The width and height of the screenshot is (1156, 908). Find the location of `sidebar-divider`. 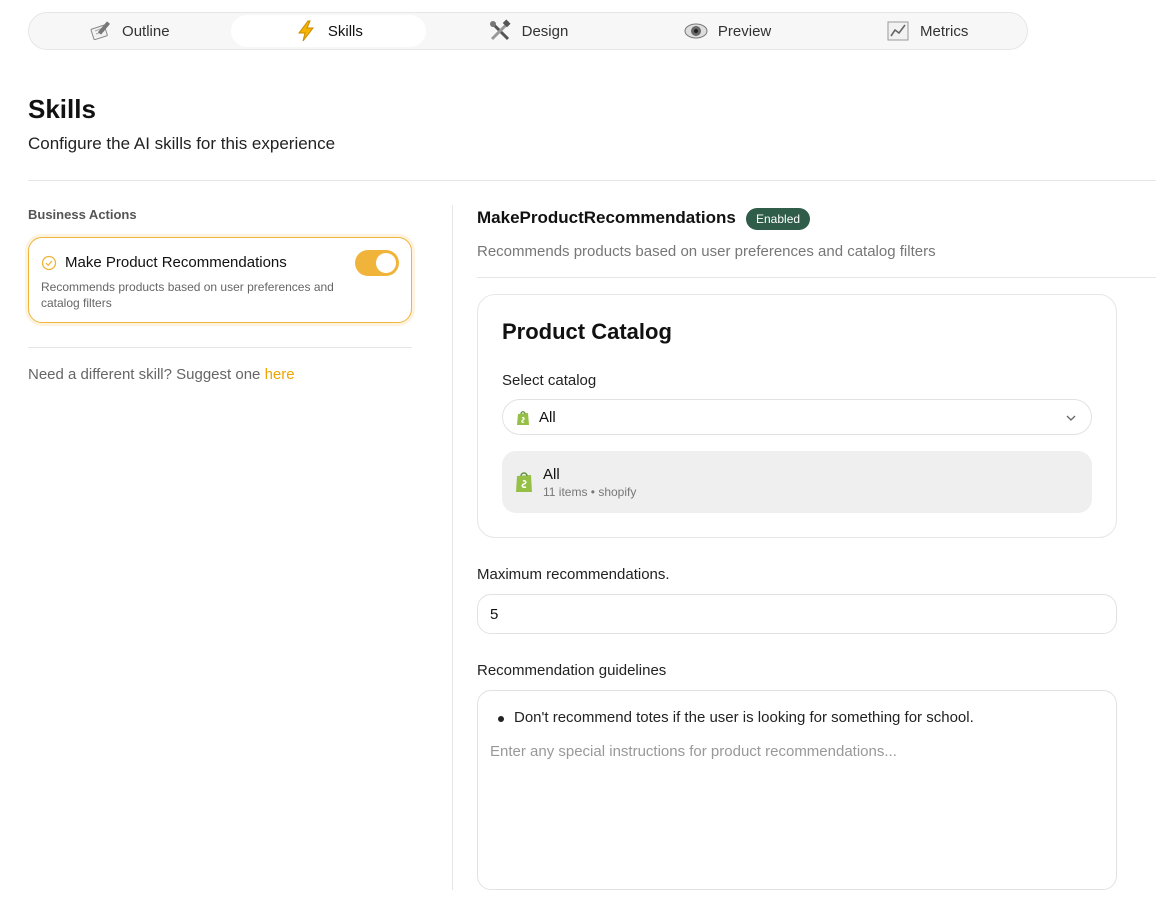

sidebar-divider is located at coordinates (220, 347).